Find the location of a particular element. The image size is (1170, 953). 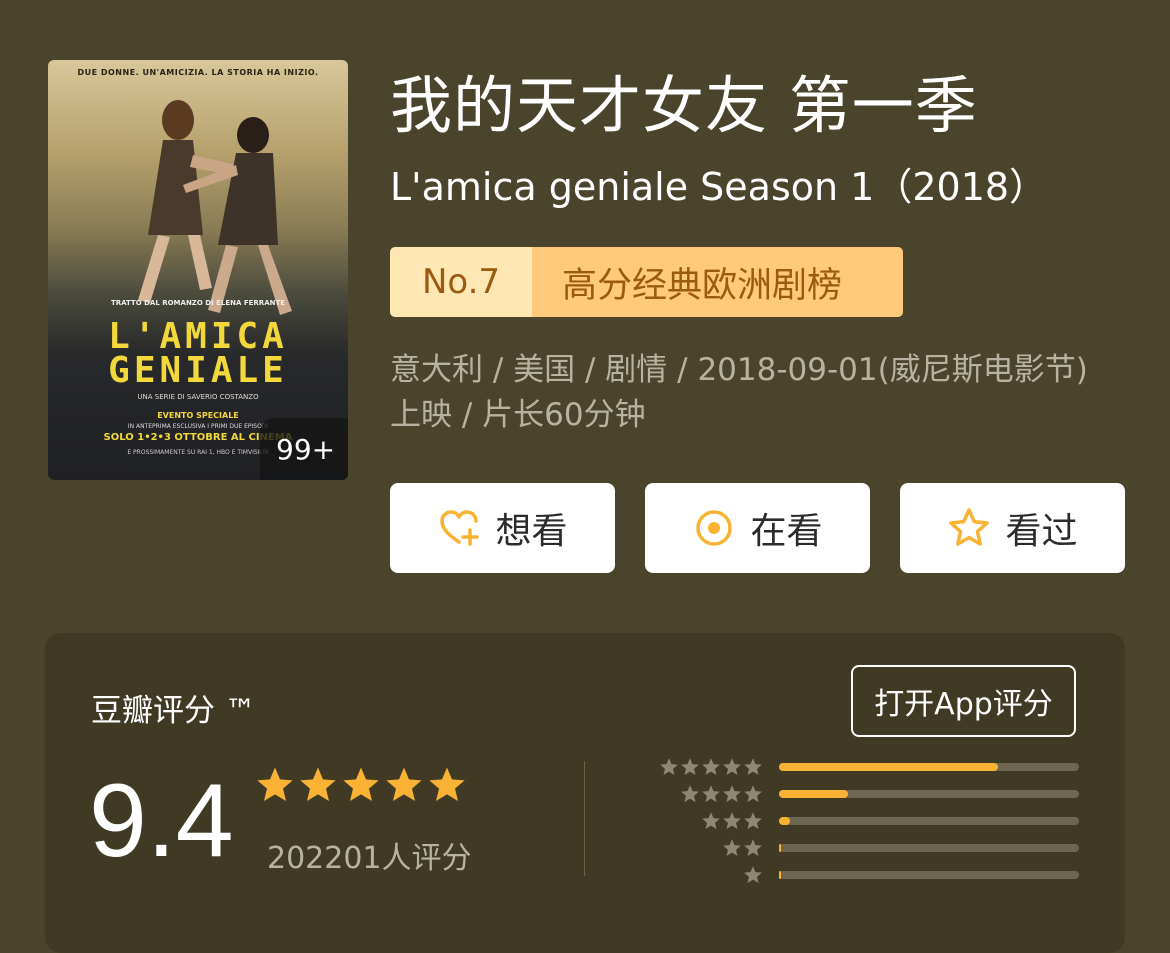

rating-stars is located at coordinates (361, 785).